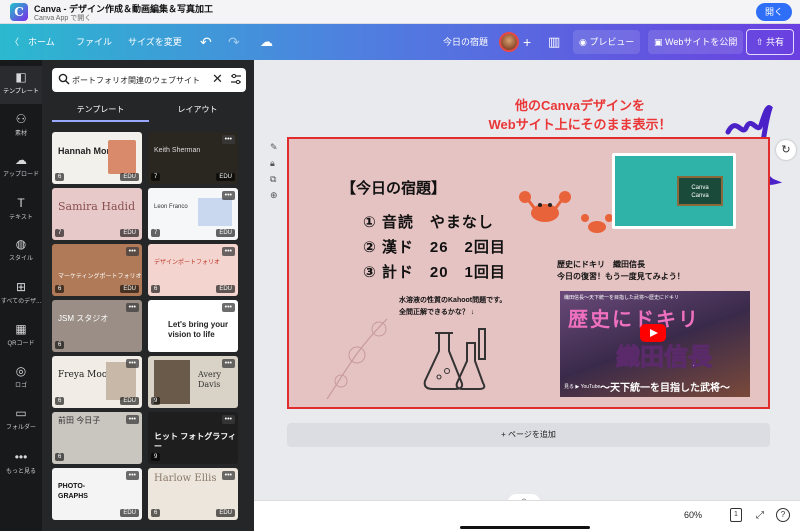  What do you see at coordinates (100, 110) in the screenshot?
I see `tab-templates: テンプレート` at bounding box center [100, 110].